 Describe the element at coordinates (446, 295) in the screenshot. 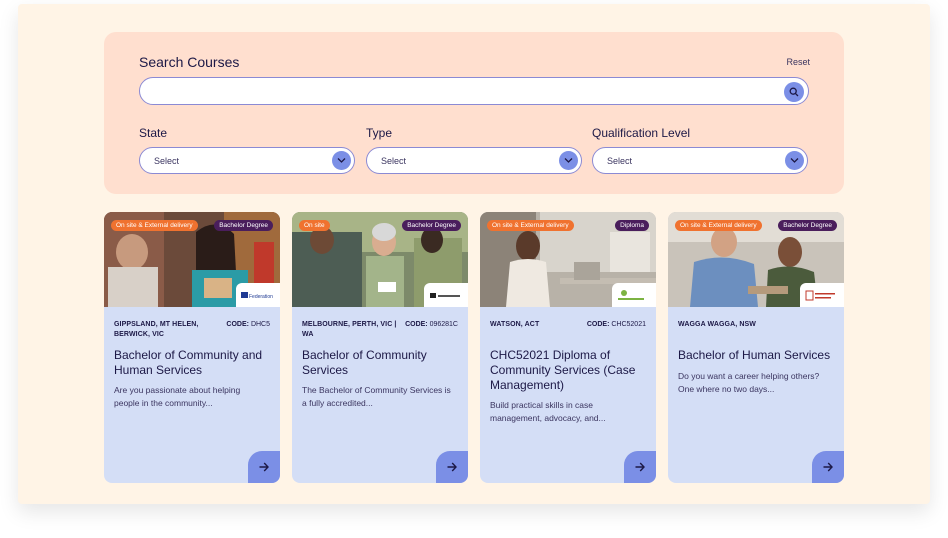

I see `provider-logo` at that location.